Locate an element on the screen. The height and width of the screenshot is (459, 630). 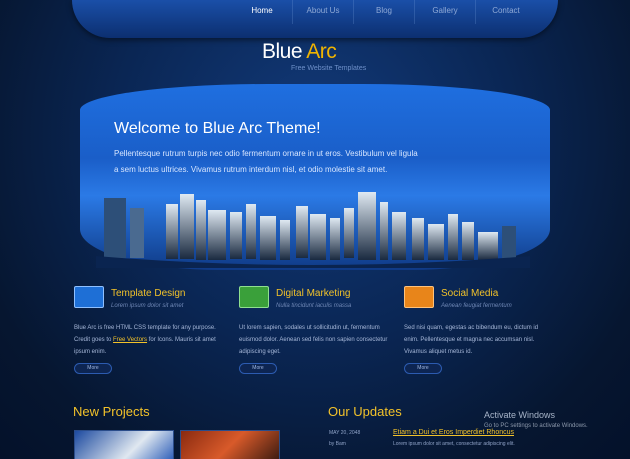
site-logo: Blue Arc is located at coordinates (299, 52).